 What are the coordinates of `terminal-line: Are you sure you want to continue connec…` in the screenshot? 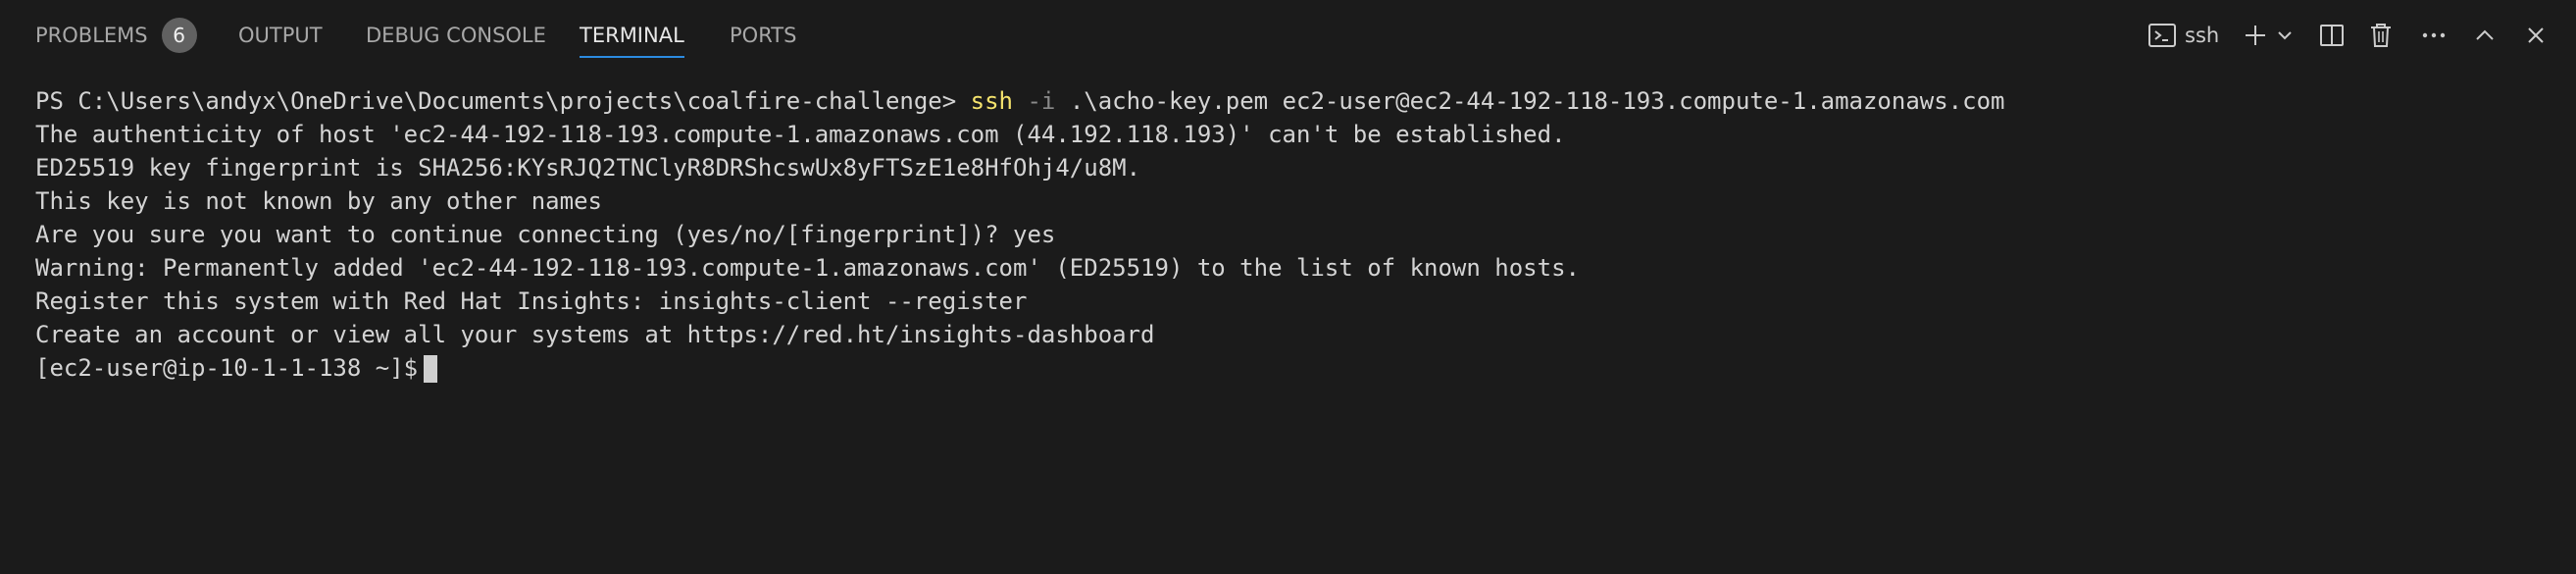 It's located at (545, 234).